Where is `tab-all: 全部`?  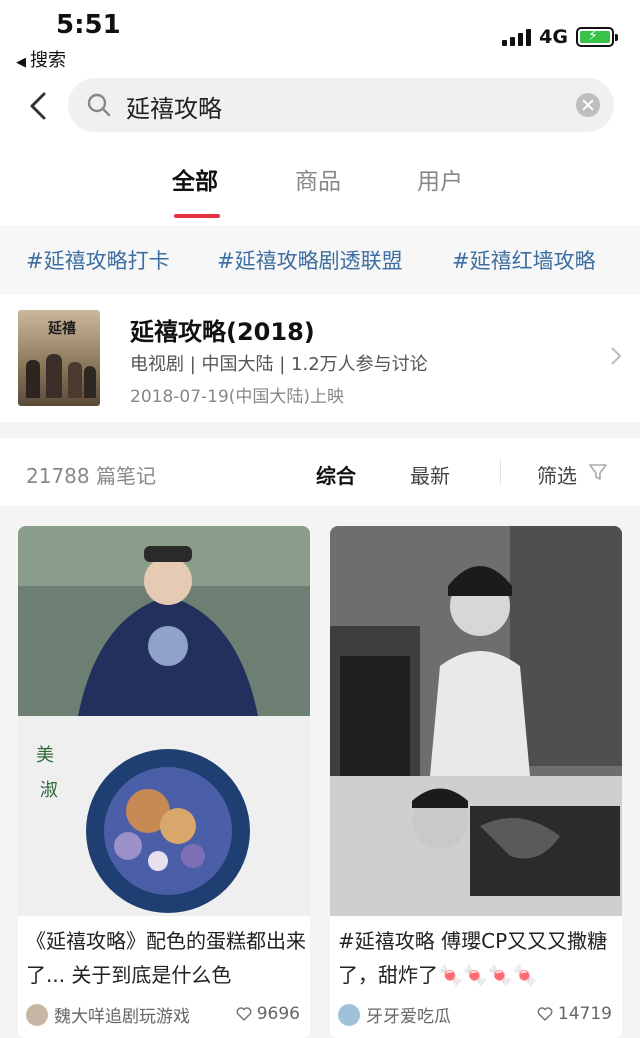 tab-all: 全部 is located at coordinates (195, 179).